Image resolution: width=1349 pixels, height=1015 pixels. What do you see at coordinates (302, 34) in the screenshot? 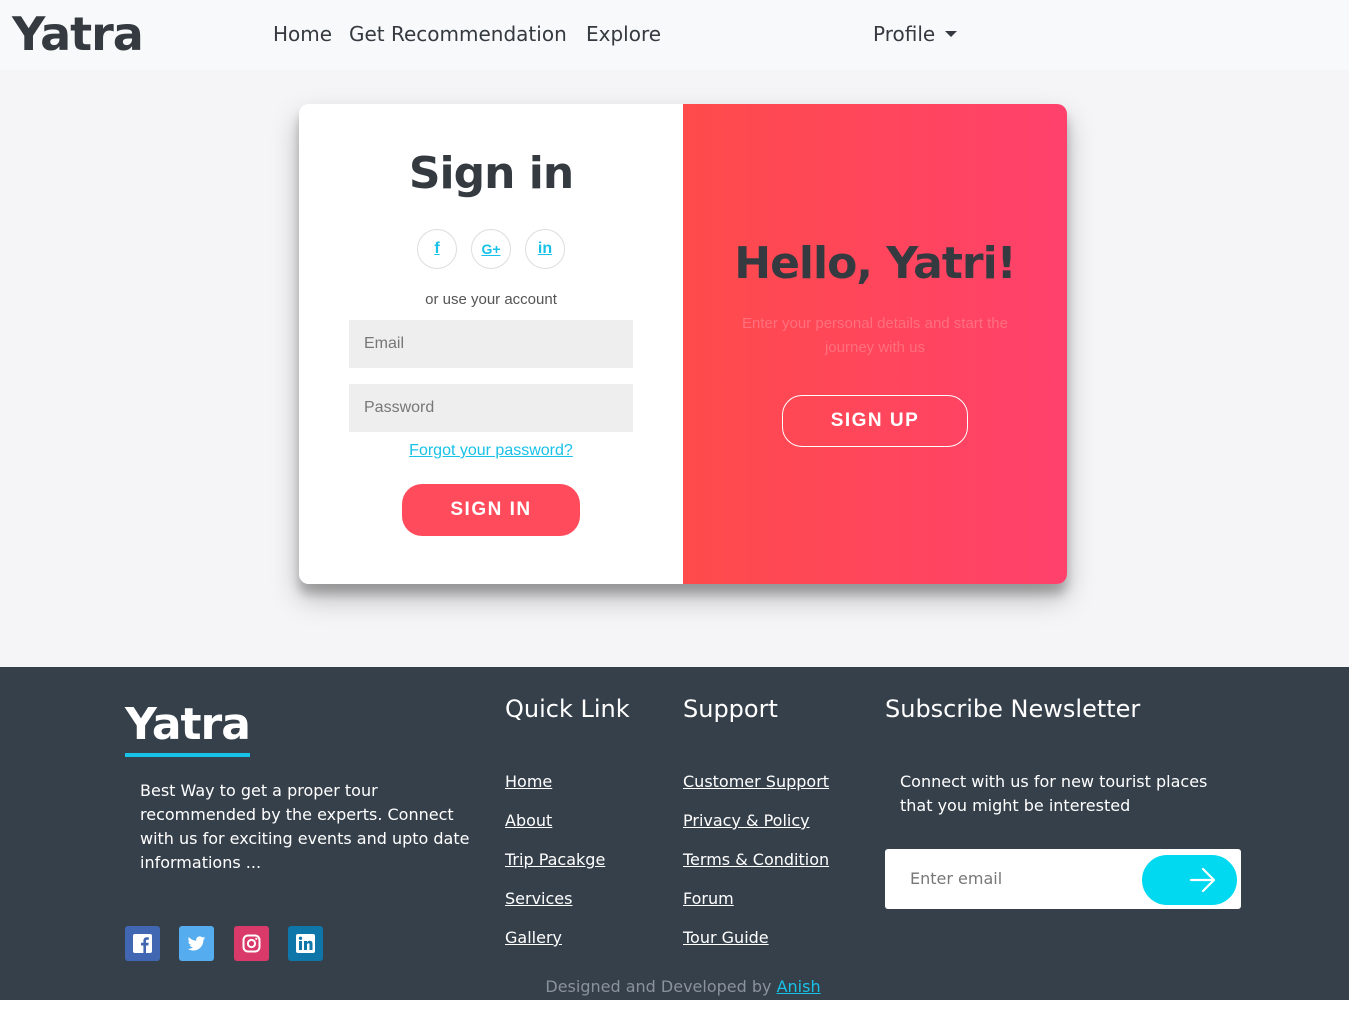
I see `nav-link-home: Home` at bounding box center [302, 34].